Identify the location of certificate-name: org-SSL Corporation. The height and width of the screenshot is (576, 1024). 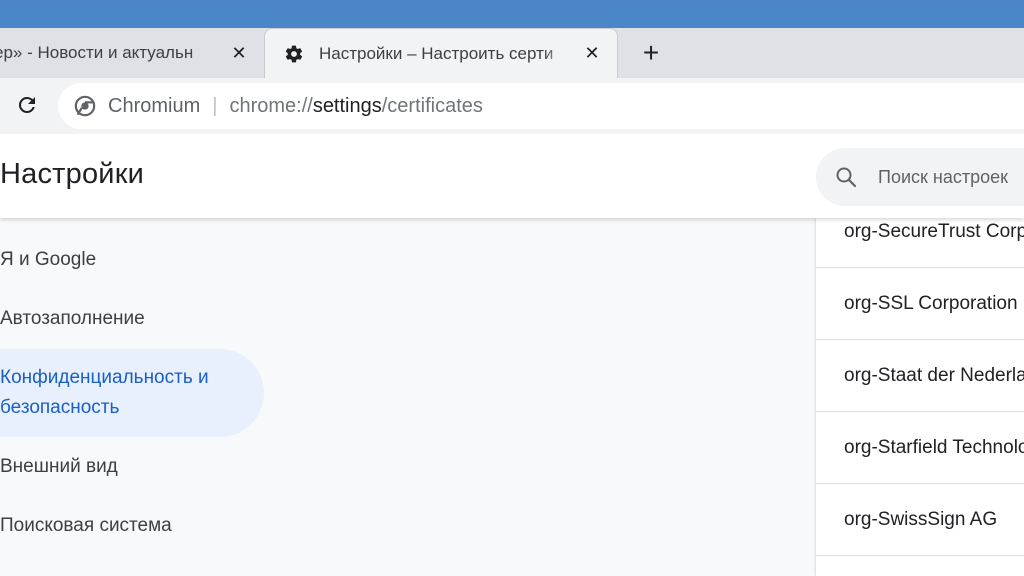
(931, 303).